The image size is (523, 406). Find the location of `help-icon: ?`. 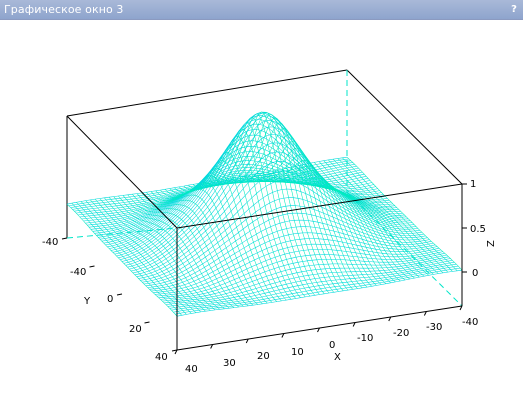

help-icon: ? is located at coordinates (514, 9).